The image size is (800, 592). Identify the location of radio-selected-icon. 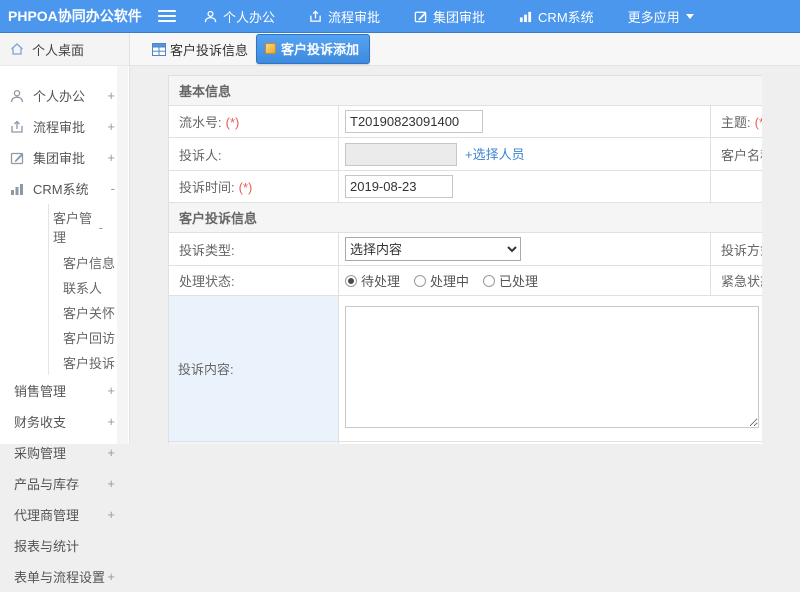
(351, 280).